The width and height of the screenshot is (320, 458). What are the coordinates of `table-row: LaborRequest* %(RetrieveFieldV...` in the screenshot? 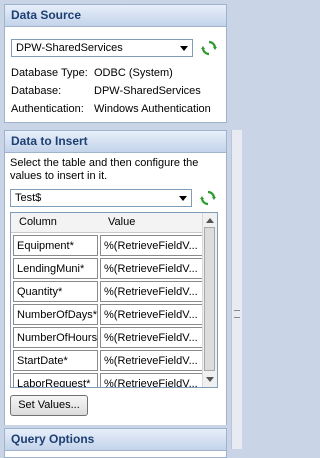 It's located at (107, 379).